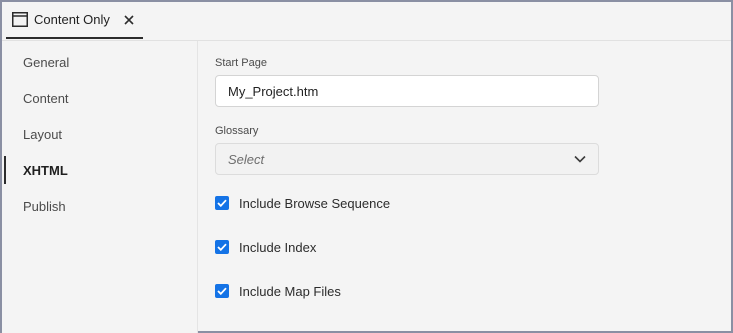  I want to click on close-icon, so click(129, 19).